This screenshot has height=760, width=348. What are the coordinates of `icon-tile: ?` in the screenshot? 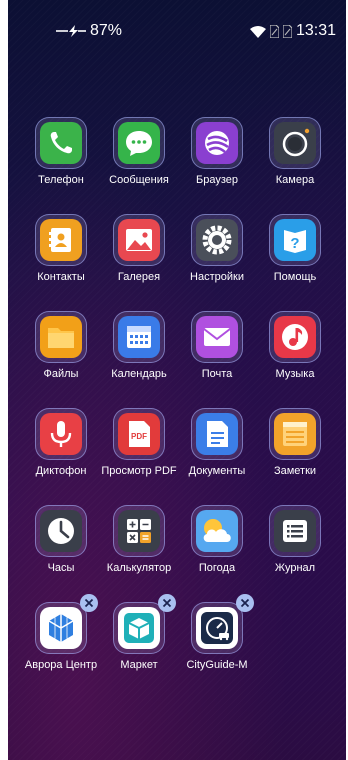 It's located at (295, 240).